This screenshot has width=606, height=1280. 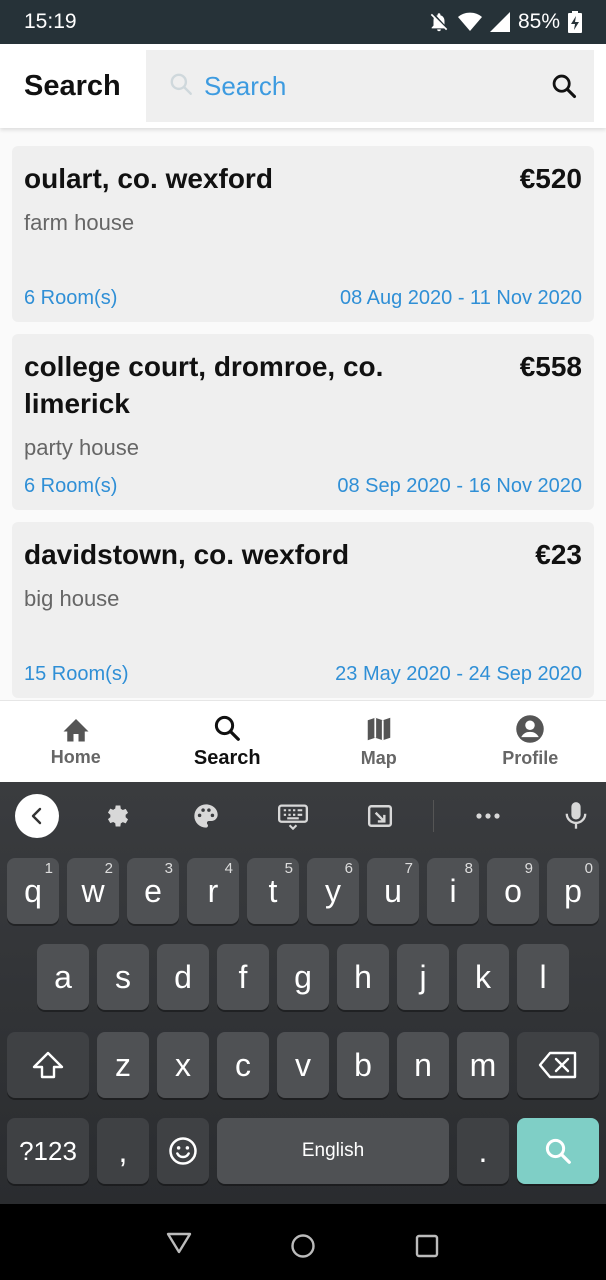 What do you see at coordinates (243, 977) in the screenshot?
I see `key-f: f` at bounding box center [243, 977].